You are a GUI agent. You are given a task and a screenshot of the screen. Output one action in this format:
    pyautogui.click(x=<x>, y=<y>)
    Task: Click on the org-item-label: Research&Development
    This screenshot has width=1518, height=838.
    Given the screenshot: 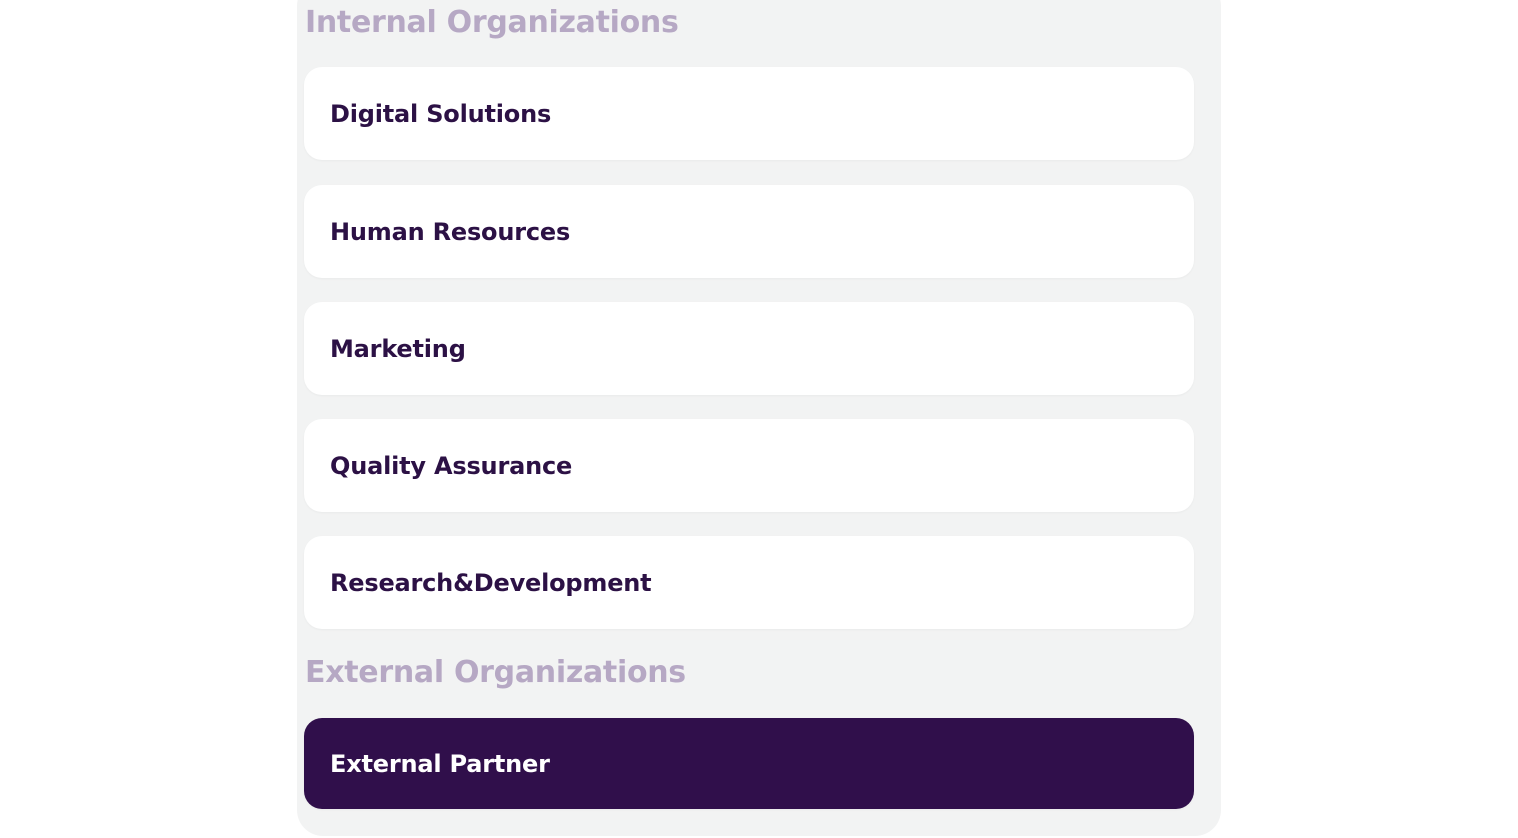 What is the action you would take?
    pyautogui.click(x=491, y=582)
    